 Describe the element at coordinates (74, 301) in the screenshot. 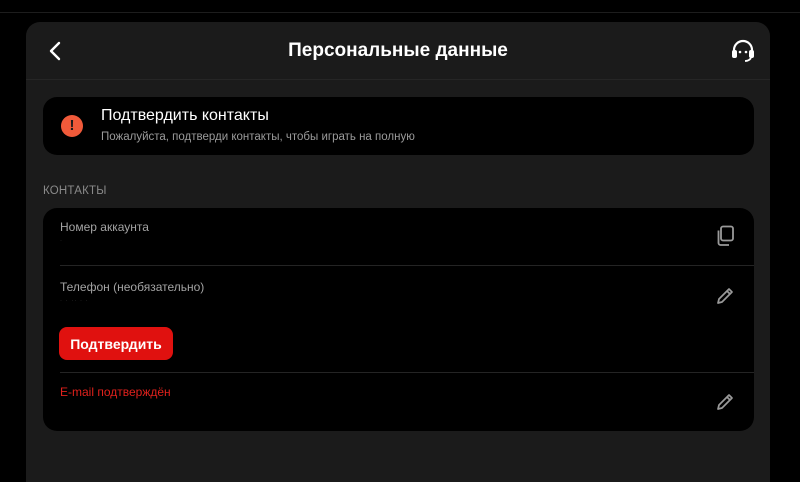

I see `phone-value: · · ·· · ·` at that location.